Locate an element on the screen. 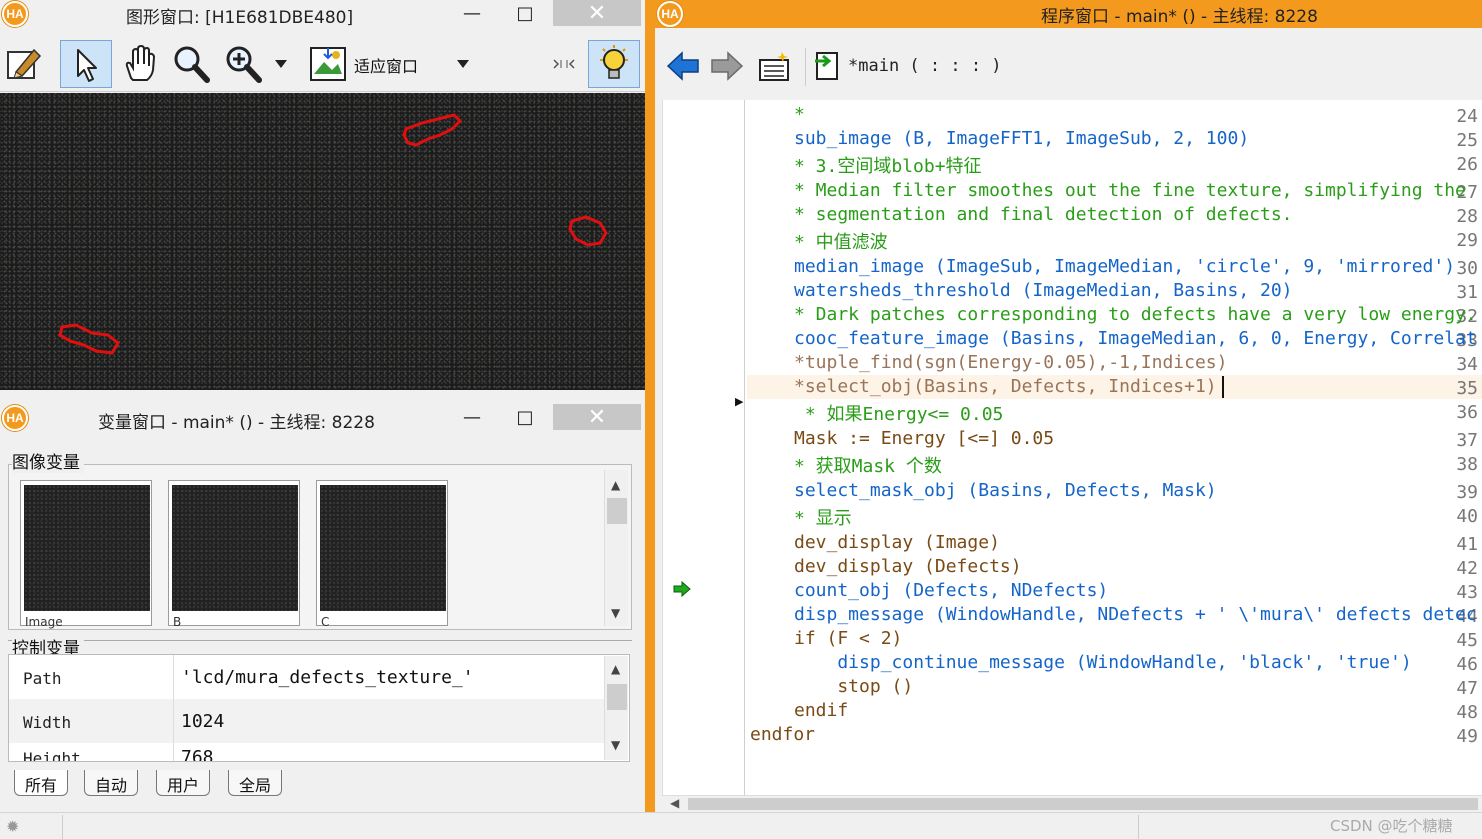 The width and height of the screenshot is (1482, 839). code-line: * 如果Energy<= 0.05 is located at coordinates (899, 413).